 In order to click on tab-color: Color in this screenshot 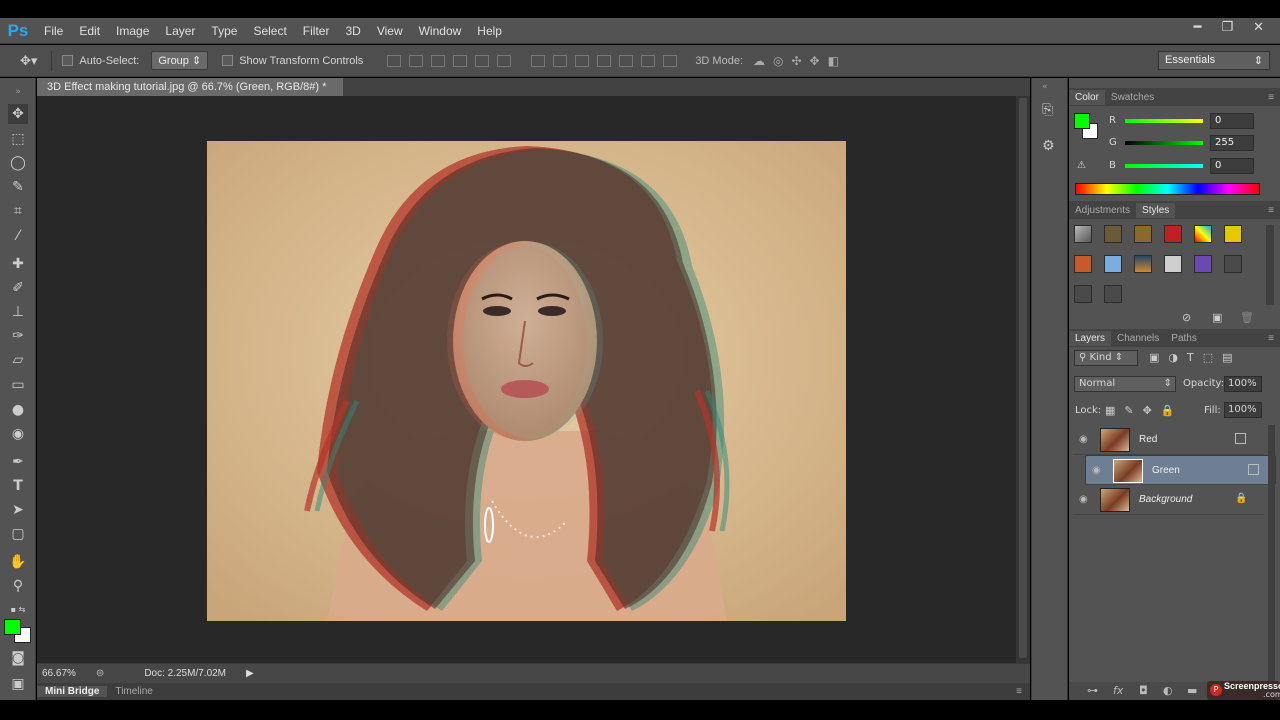, I will do `click(1087, 97)`.